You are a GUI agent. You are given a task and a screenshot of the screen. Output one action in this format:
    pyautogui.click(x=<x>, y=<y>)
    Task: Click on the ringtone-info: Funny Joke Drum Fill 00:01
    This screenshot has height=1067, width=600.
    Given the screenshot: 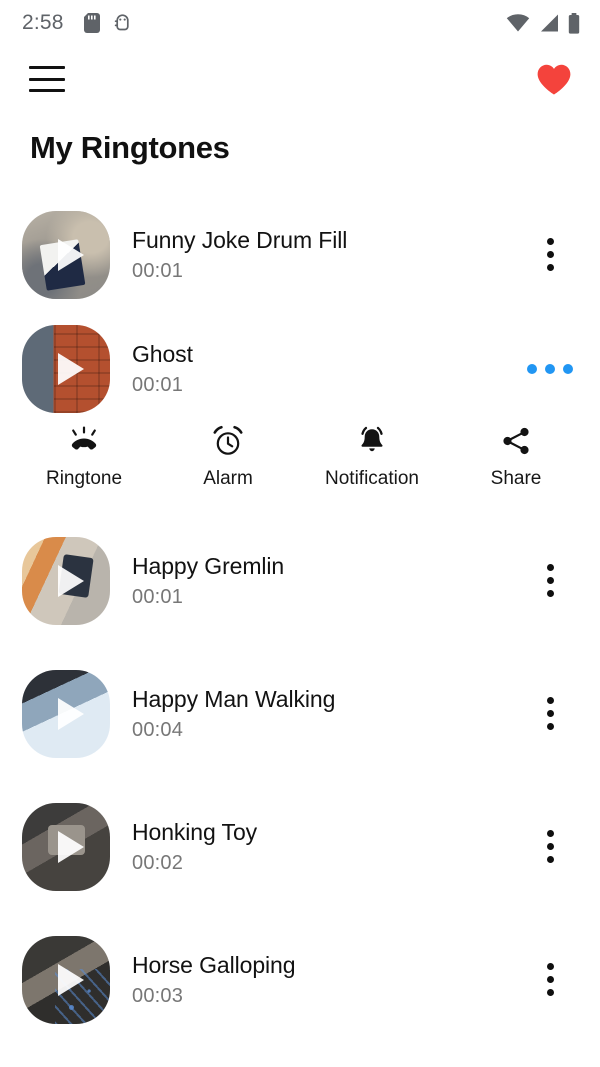 What is the action you would take?
    pyautogui.click(x=239, y=254)
    